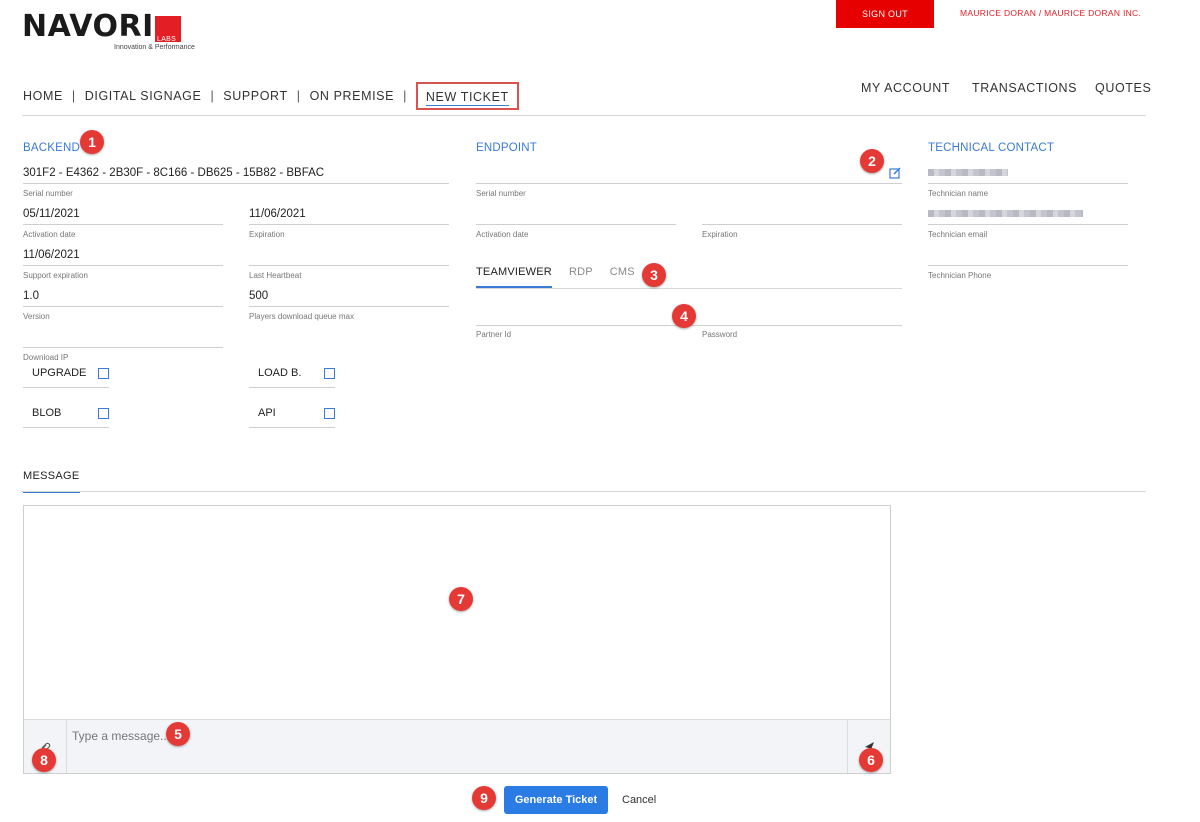 The height and width of the screenshot is (822, 1200). What do you see at coordinates (872, 161) in the screenshot?
I see `callout-badge: 2` at bounding box center [872, 161].